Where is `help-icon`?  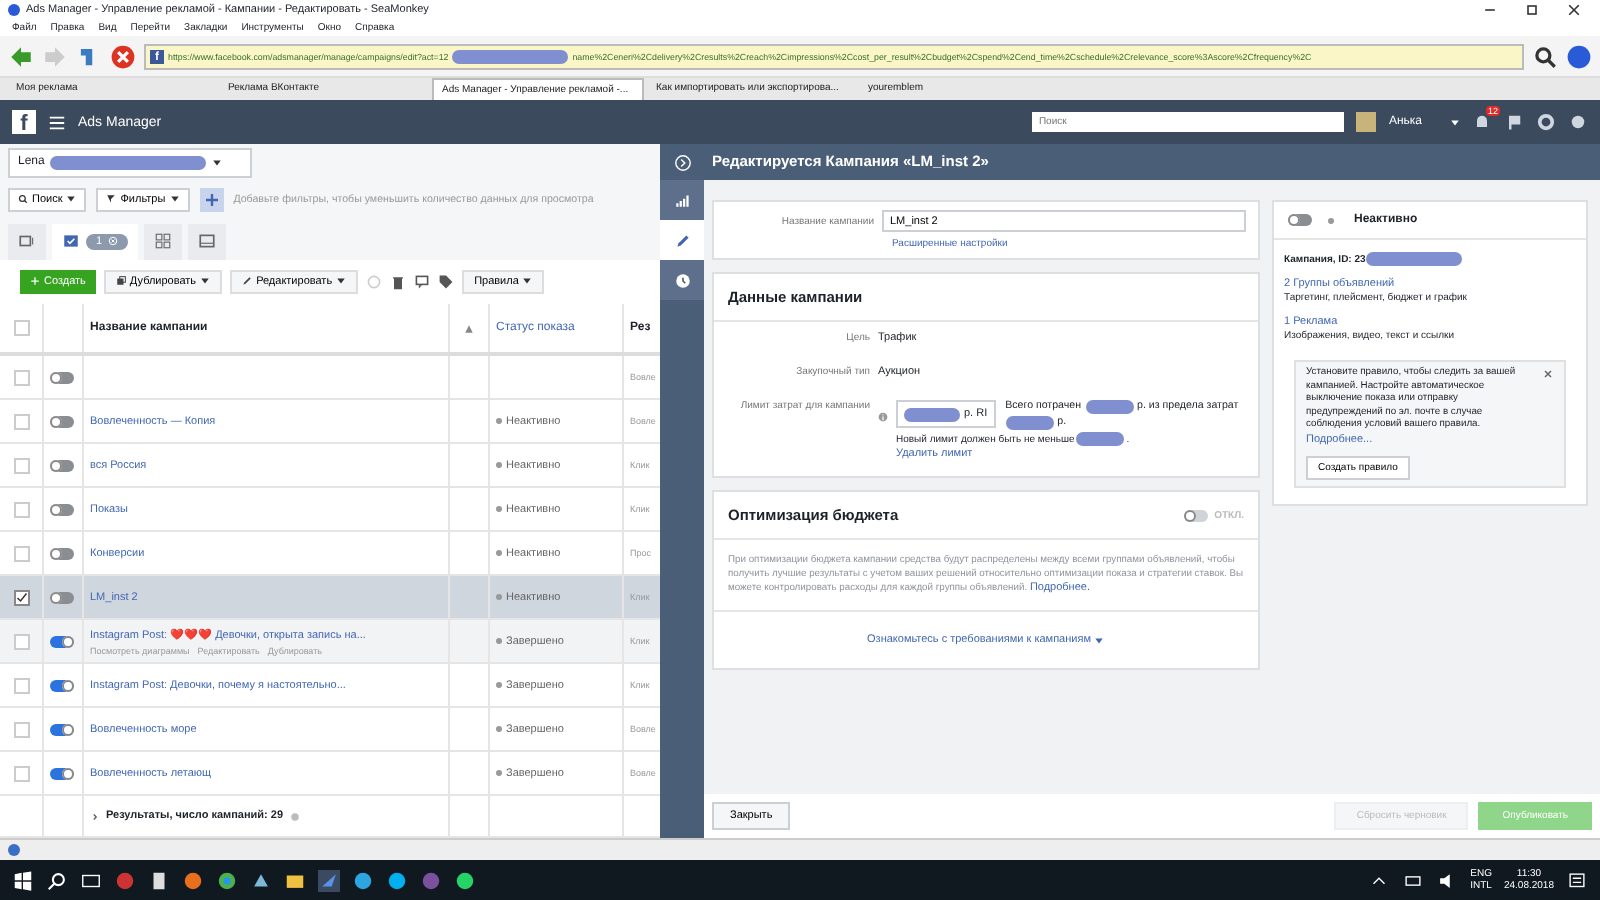 help-icon is located at coordinates (1578, 122).